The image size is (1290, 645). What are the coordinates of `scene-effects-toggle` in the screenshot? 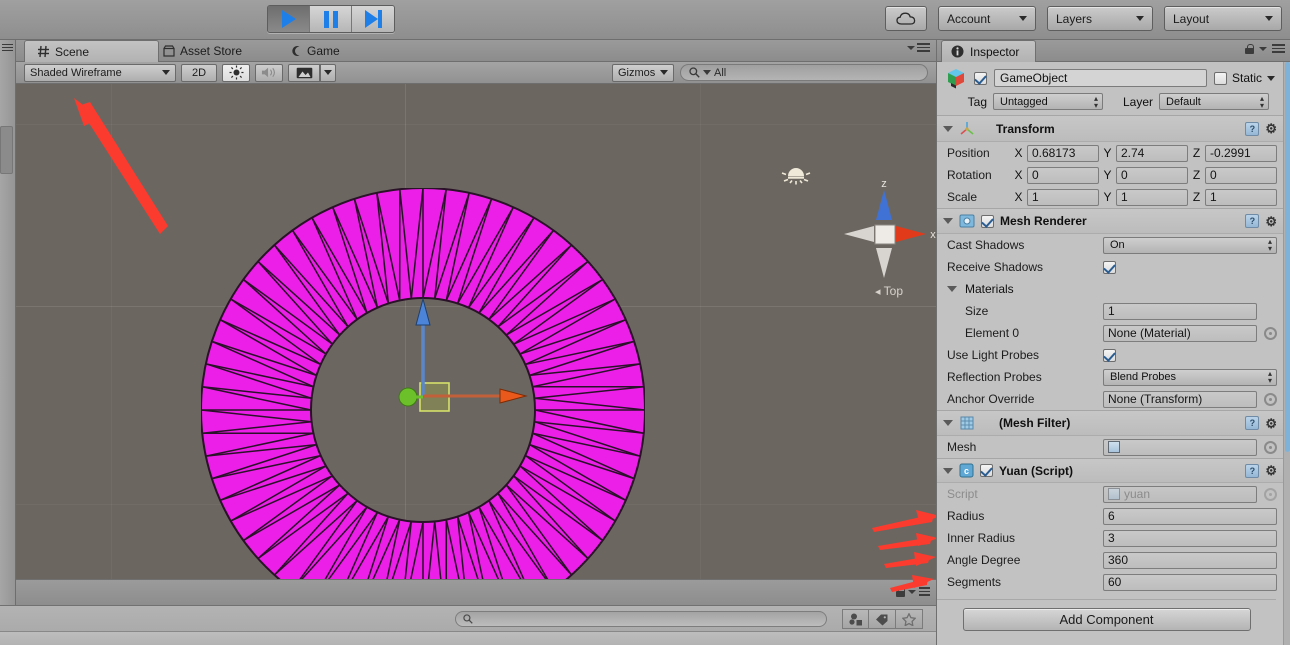 It's located at (304, 72).